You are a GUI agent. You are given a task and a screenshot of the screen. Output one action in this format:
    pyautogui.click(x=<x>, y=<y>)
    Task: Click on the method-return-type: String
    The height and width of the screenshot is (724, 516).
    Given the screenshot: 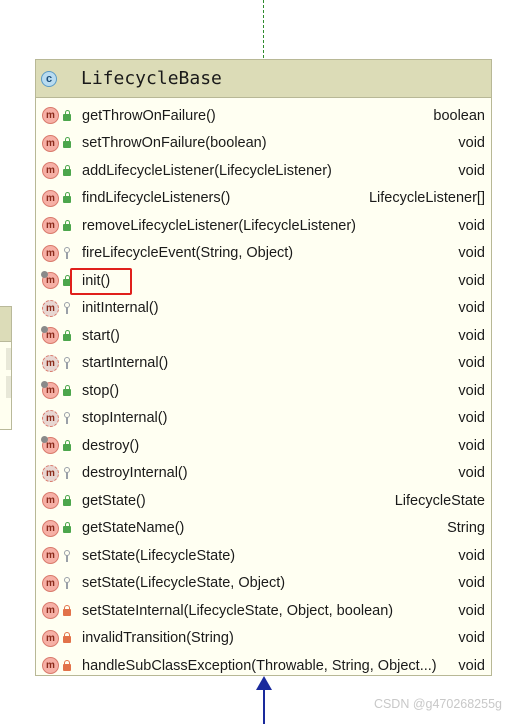 What is the action you would take?
    pyautogui.click(x=466, y=528)
    